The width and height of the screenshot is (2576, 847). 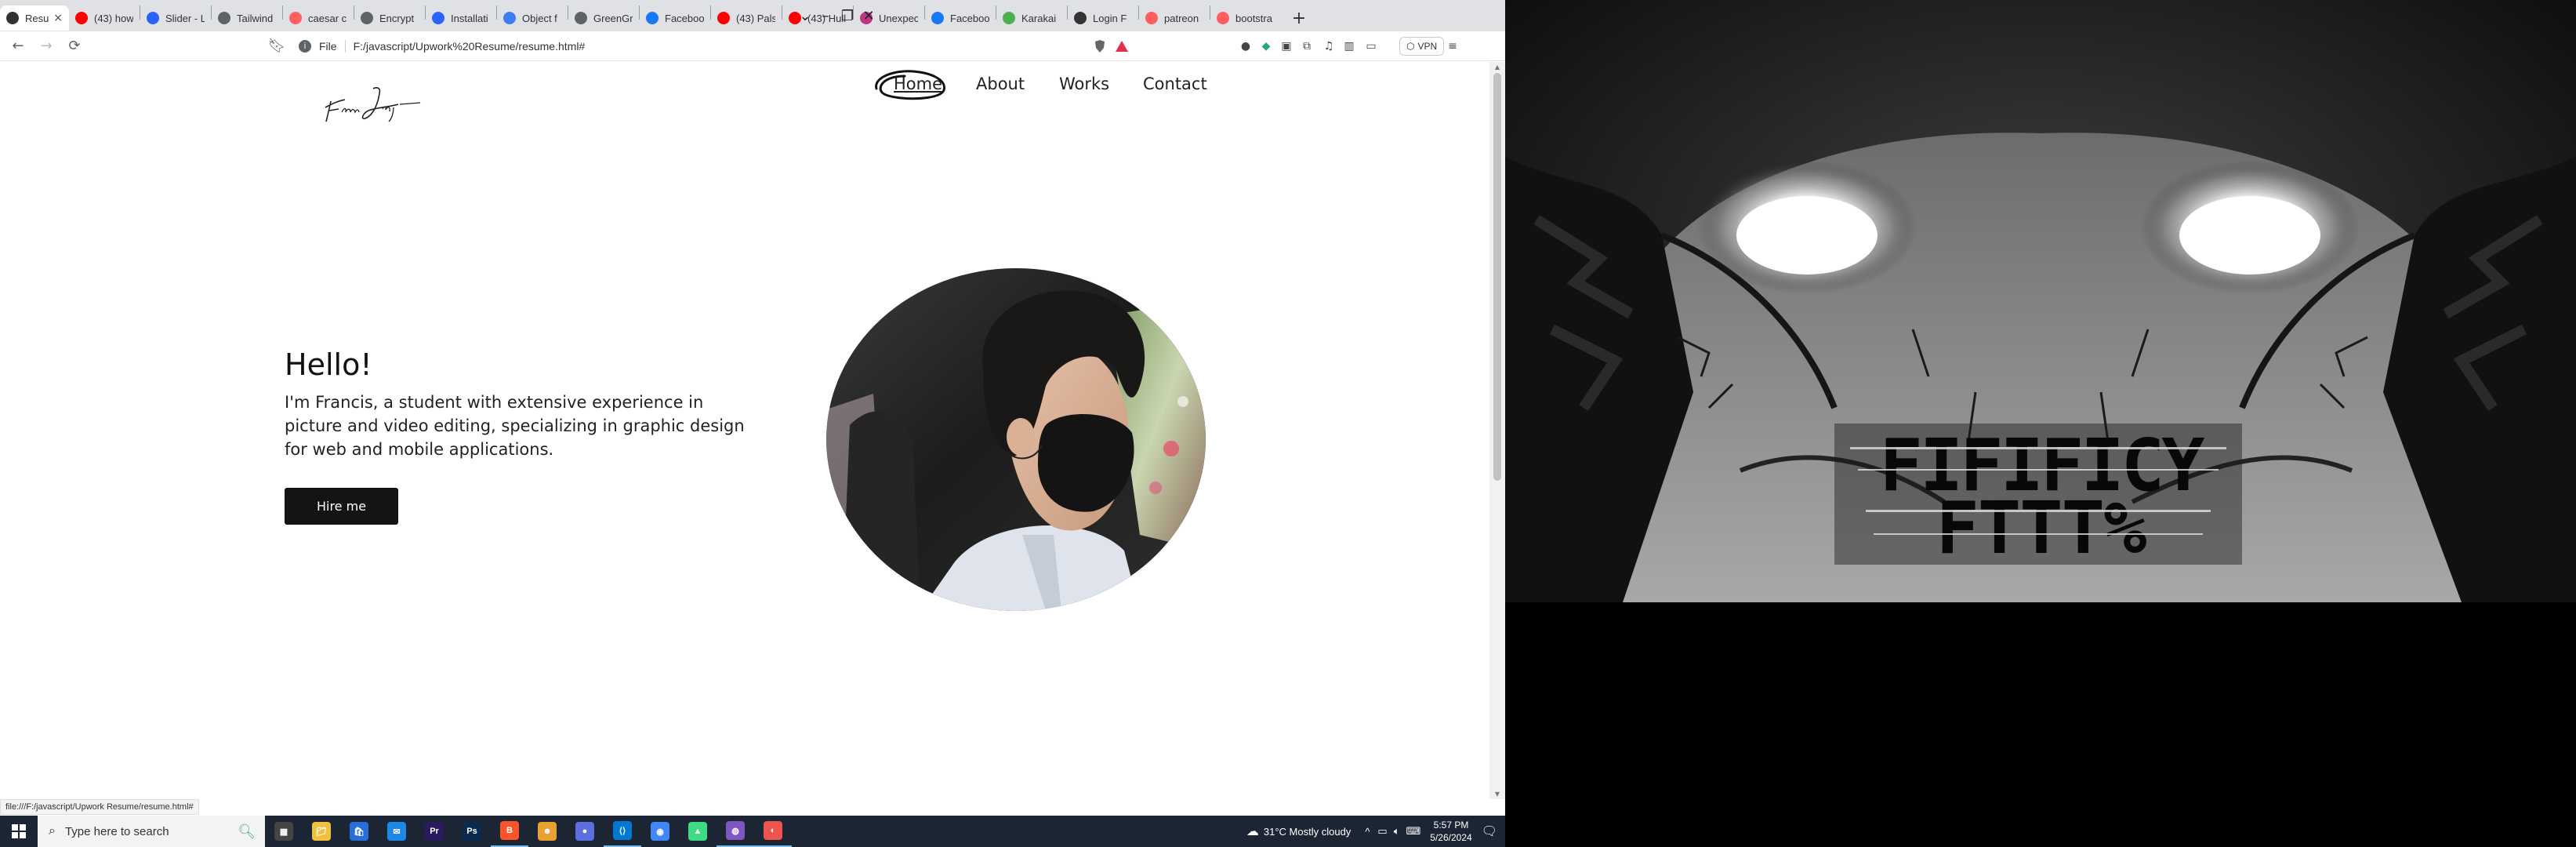 What do you see at coordinates (1253, 831) in the screenshot?
I see `weather-icon: ☁` at bounding box center [1253, 831].